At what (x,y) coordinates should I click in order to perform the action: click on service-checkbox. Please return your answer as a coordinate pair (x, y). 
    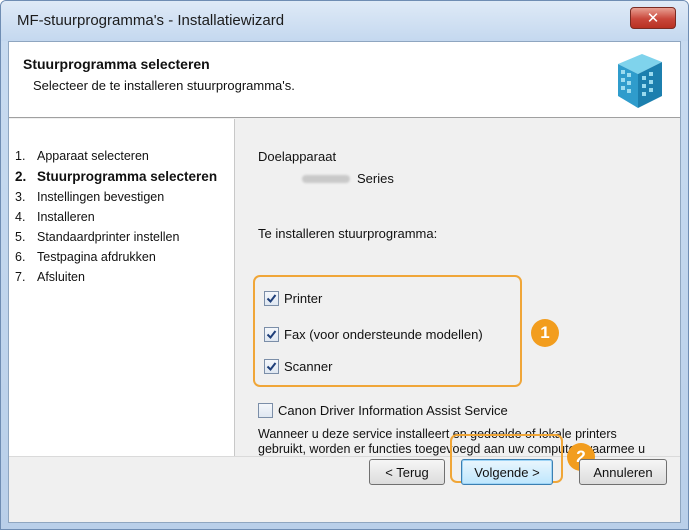
    Looking at the image, I should click on (265, 410).